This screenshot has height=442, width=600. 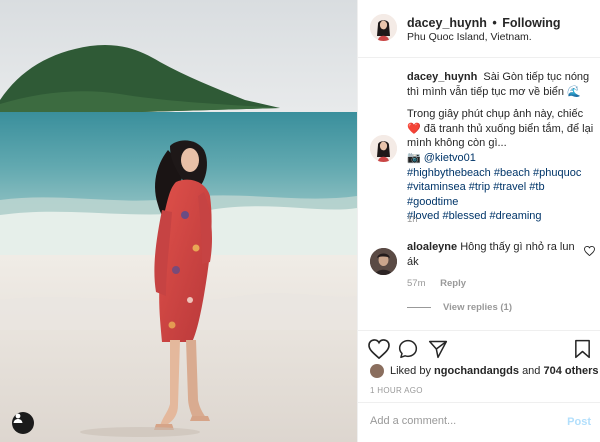 I want to click on liker-username: ngochandangds, so click(x=476, y=371).